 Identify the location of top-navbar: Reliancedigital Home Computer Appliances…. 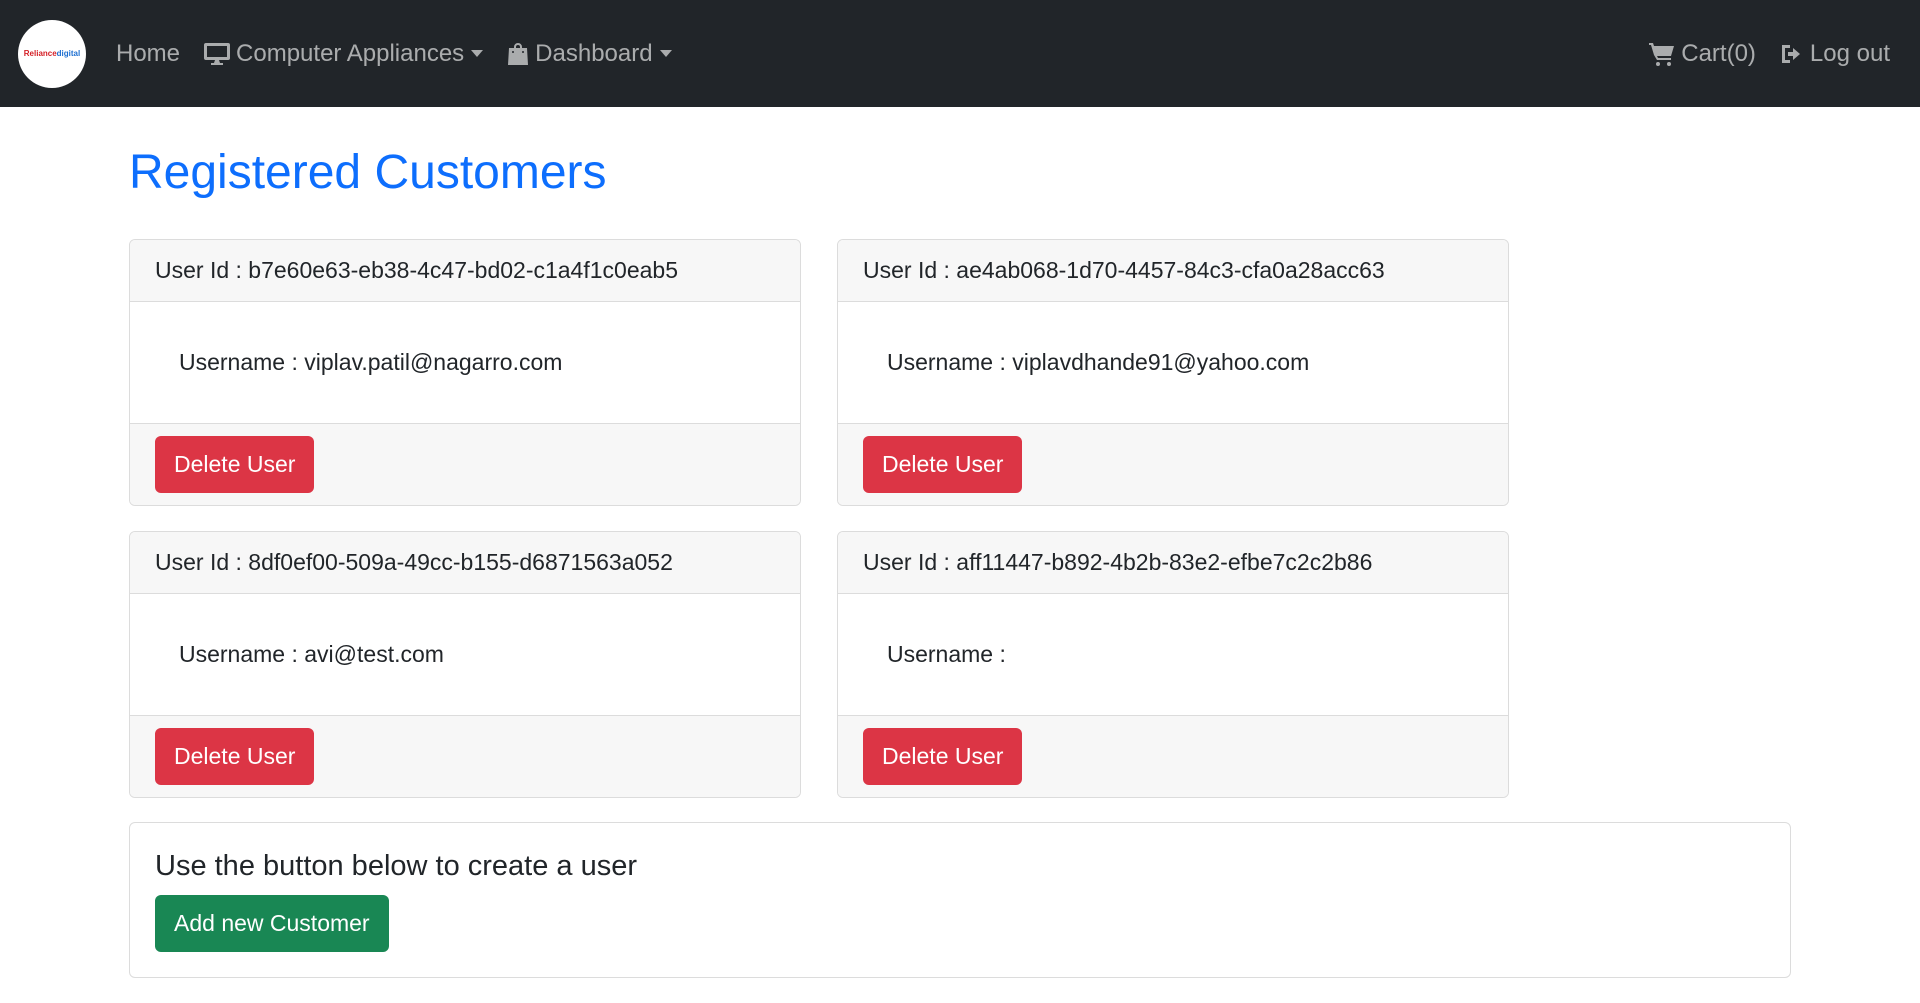
(960, 53).